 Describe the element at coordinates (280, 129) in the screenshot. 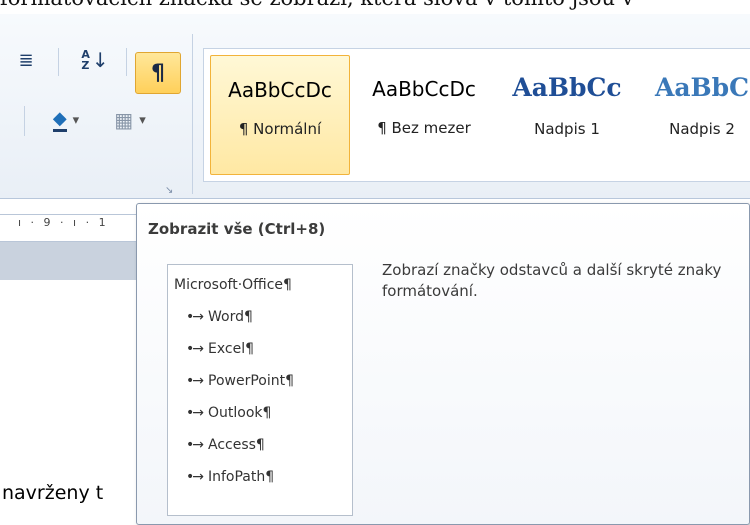

I see `style-label: ¶ Normální` at that location.